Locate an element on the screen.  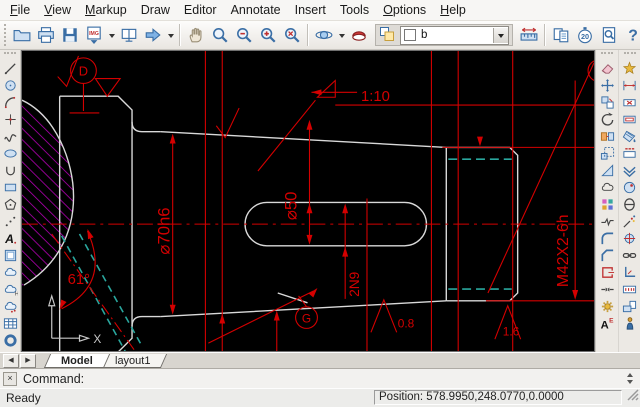
imgexport-button: IMG is located at coordinates (94, 35).